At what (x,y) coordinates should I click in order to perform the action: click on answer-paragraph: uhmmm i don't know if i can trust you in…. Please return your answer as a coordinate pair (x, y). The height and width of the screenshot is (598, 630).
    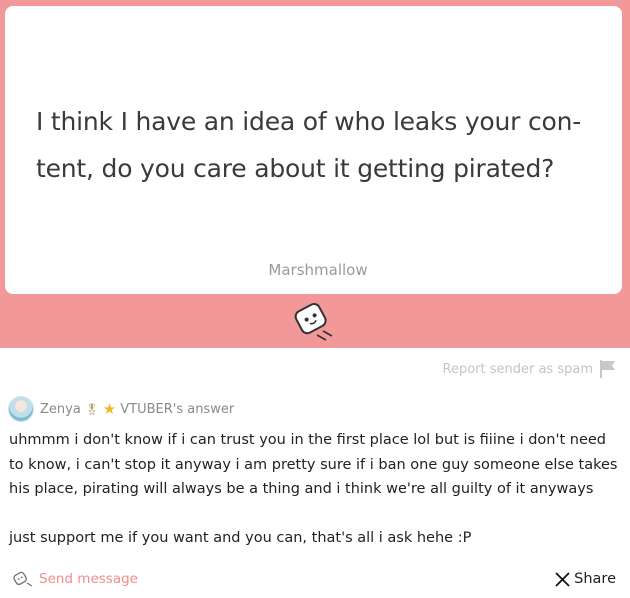
    Looking at the image, I should click on (313, 464).